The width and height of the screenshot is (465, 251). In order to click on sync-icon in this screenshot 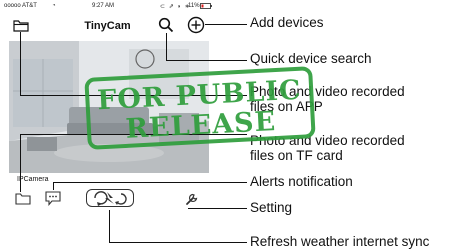, I will do `click(110, 198)`.